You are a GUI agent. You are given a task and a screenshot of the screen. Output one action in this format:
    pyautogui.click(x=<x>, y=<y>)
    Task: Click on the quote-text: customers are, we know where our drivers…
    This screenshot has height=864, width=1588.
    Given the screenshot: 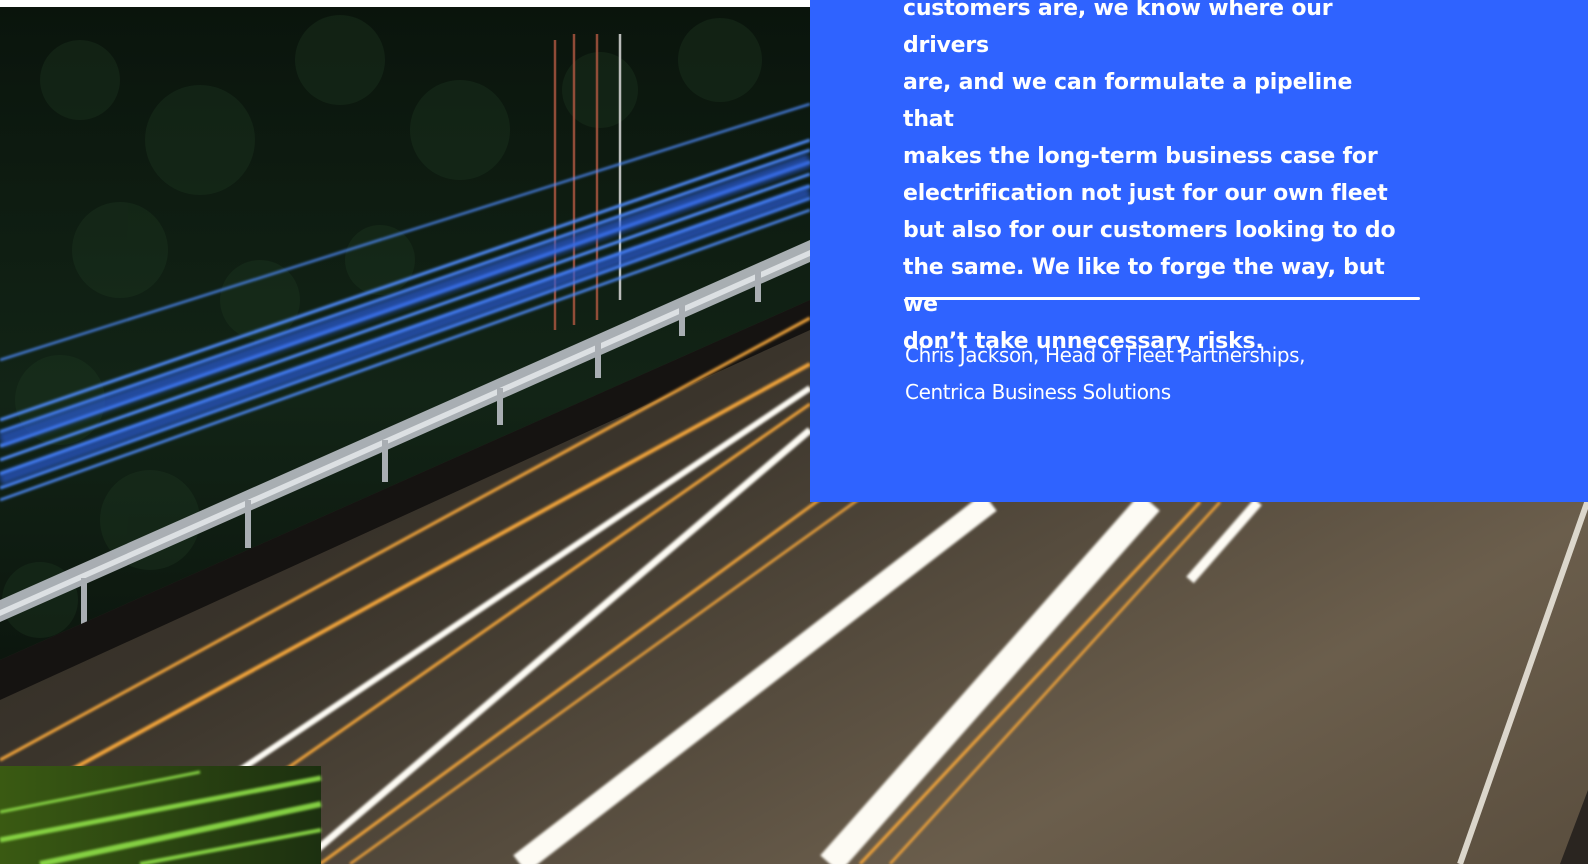 What is the action you would take?
    pyautogui.click(x=1149, y=177)
    